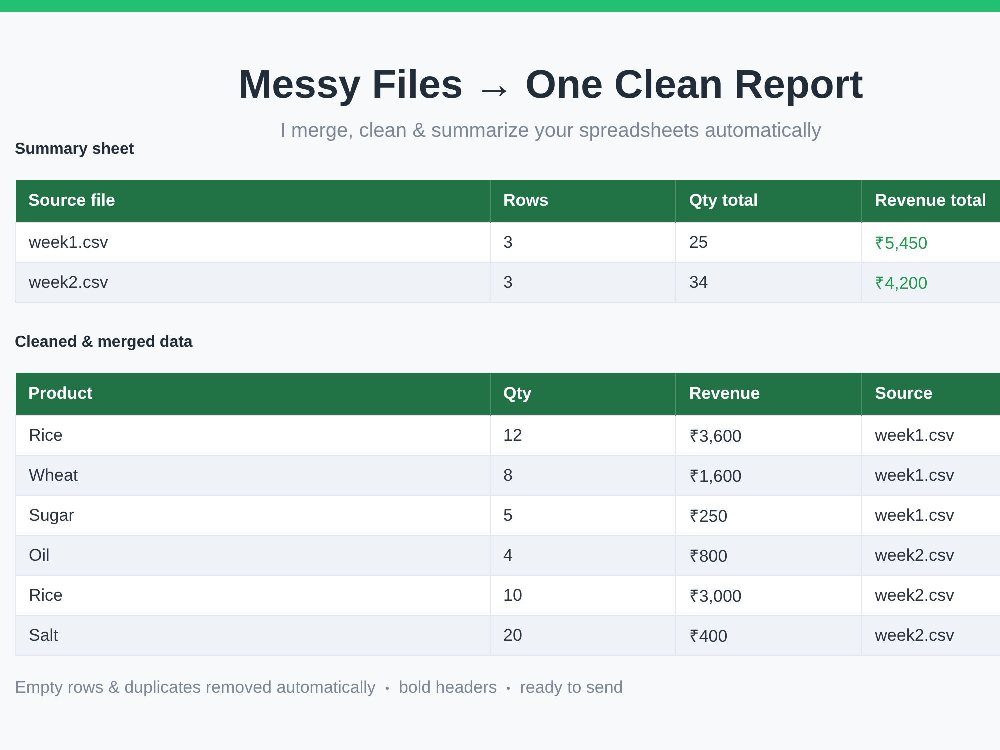  What do you see at coordinates (769, 556) in the screenshot?
I see `table-cell: ₹800` at bounding box center [769, 556].